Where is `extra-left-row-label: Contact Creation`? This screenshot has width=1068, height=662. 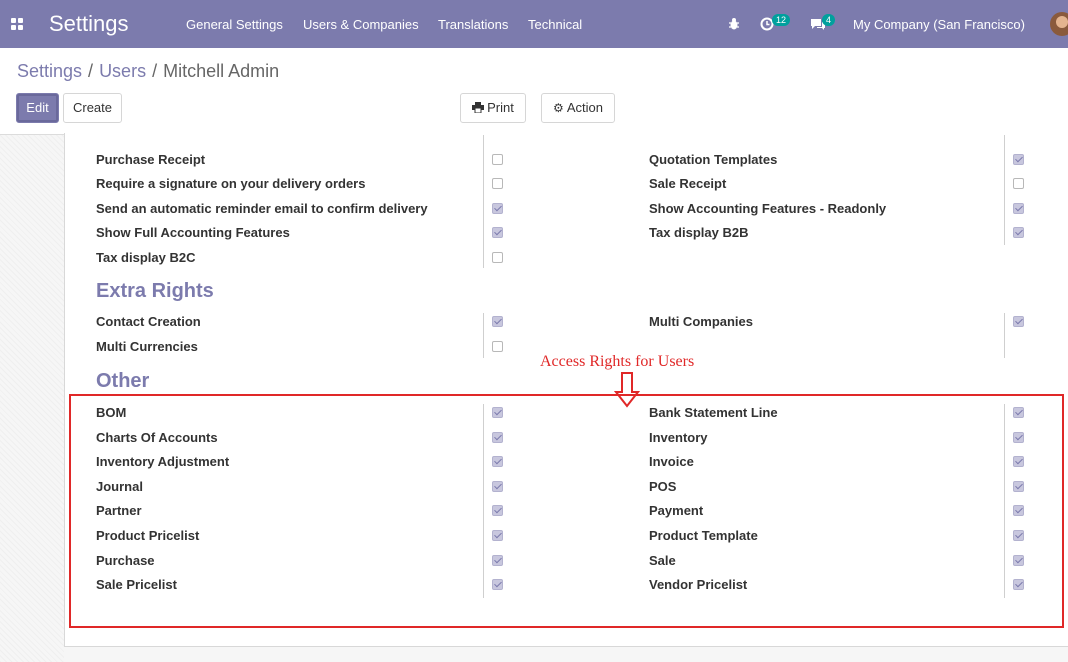
extra-left-row-label: Contact Creation is located at coordinates (148, 321).